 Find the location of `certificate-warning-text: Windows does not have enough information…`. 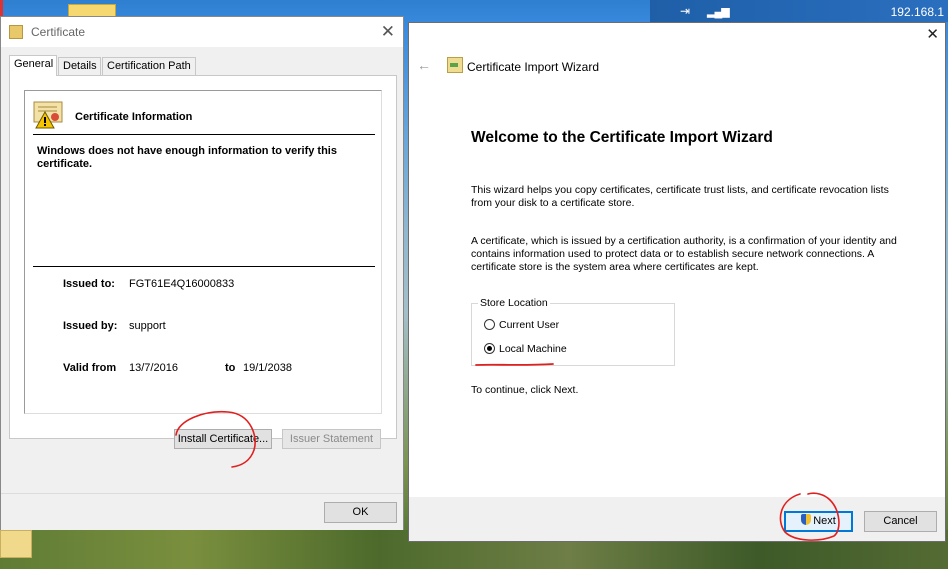

certificate-warning-text: Windows does not have enough information… is located at coordinates (187, 157).